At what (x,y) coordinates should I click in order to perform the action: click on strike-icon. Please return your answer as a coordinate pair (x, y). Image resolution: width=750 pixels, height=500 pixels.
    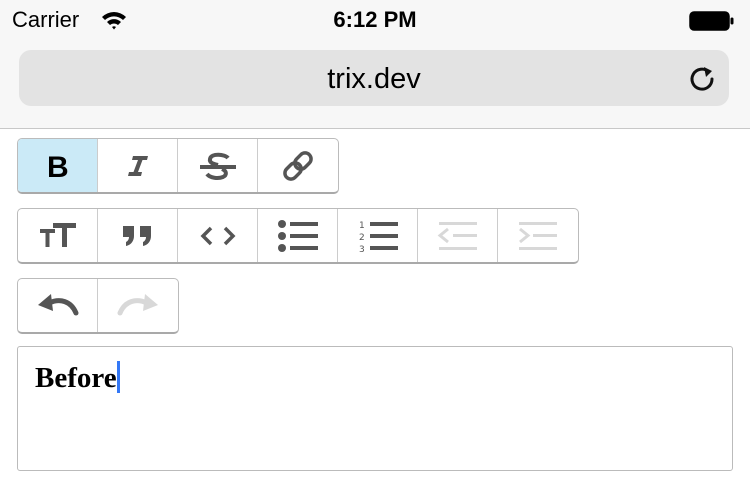
    Looking at the image, I should click on (218, 166).